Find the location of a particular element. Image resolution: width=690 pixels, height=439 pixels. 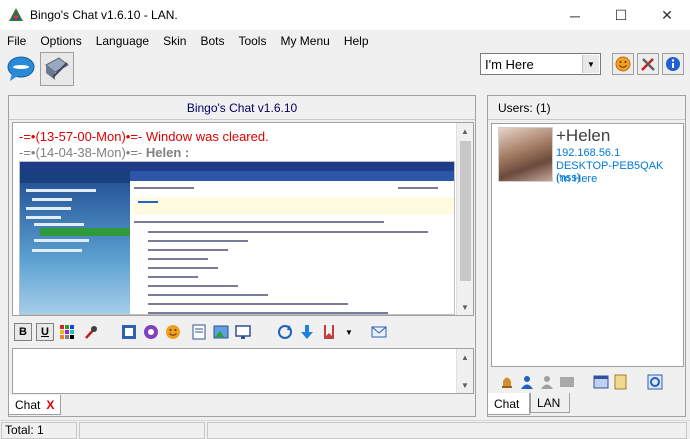

chat-scrollbar: ▲ ▼ is located at coordinates (464, 219).